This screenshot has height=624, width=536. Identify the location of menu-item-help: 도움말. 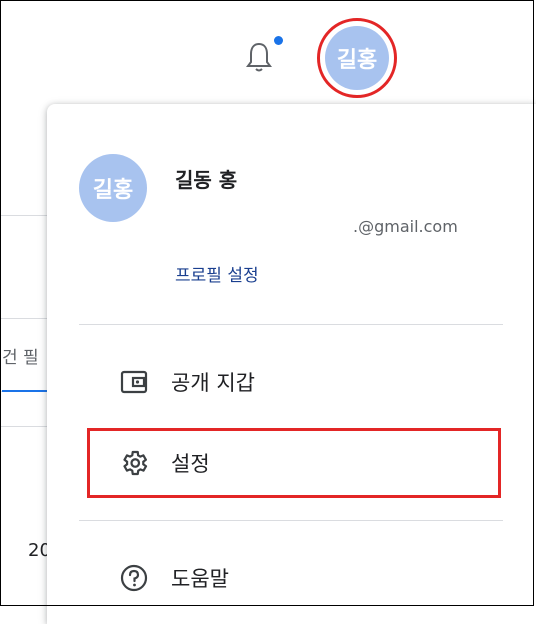
(294, 578).